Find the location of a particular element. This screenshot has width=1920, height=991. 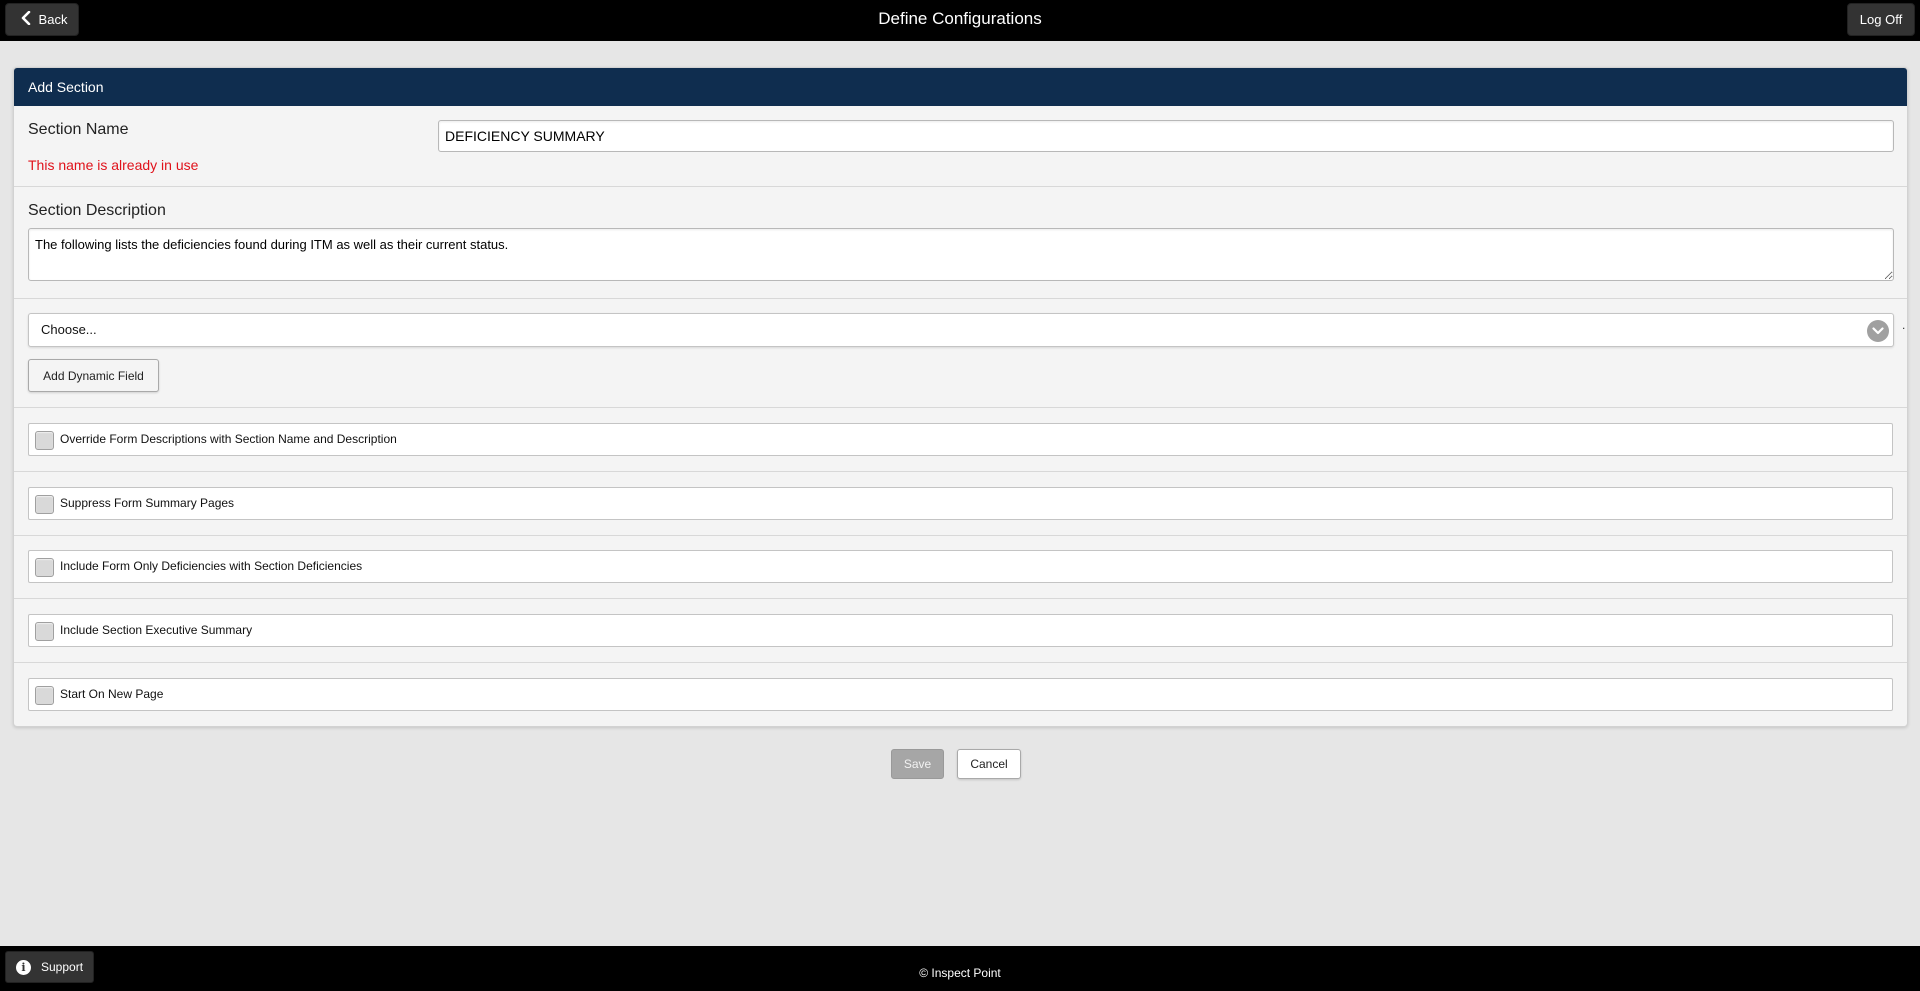

option-start-new-page: Start On New Page is located at coordinates (960, 694).